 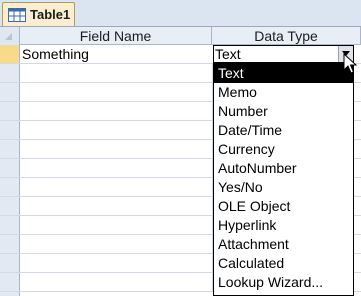 I want to click on tab-label: Table1, so click(x=50, y=14).